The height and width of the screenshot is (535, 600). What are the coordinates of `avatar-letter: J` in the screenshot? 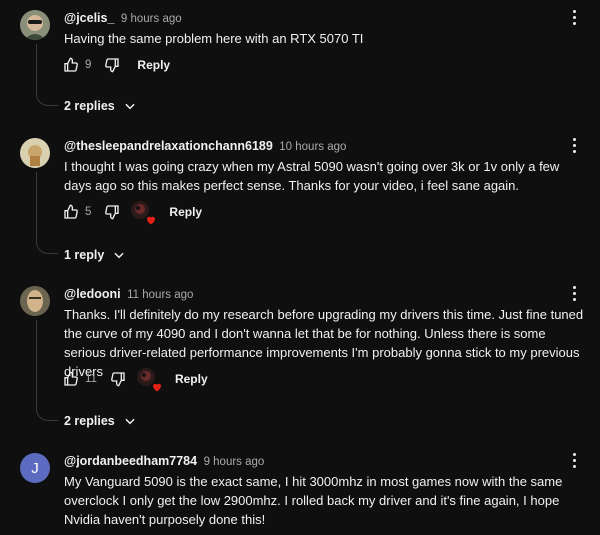 It's located at (35, 468).